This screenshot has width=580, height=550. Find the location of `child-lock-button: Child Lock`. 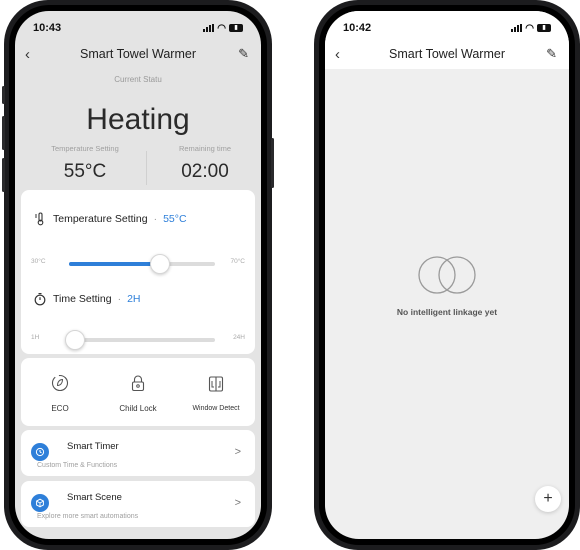

child-lock-button: Child Lock is located at coordinates (138, 392).